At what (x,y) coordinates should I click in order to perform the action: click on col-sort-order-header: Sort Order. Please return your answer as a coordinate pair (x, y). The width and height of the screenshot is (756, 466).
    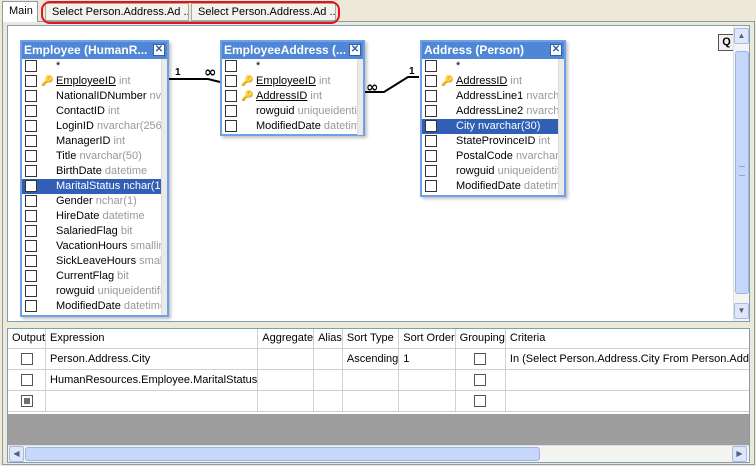
    Looking at the image, I should click on (427, 339).